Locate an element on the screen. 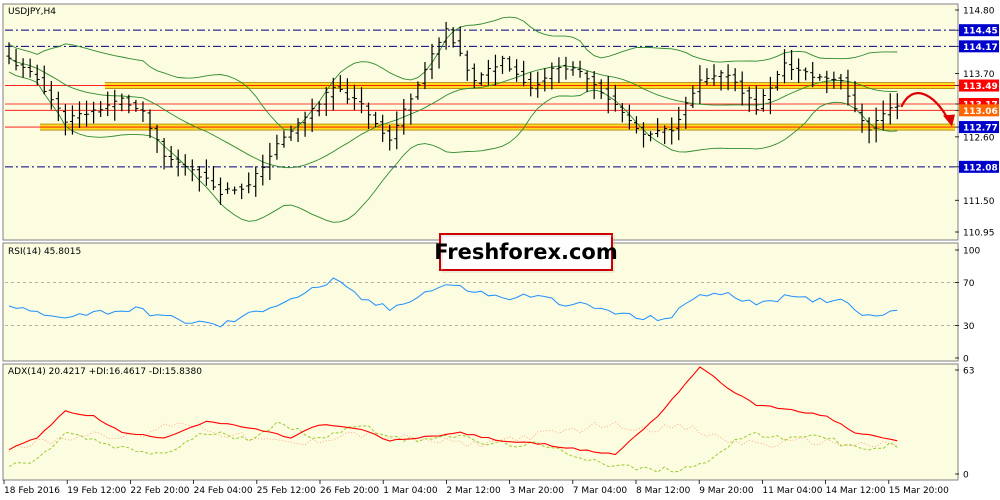 This screenshot has height=500, width=1000. rsi-tick-label: 0 is located at coordinates (966, 360).